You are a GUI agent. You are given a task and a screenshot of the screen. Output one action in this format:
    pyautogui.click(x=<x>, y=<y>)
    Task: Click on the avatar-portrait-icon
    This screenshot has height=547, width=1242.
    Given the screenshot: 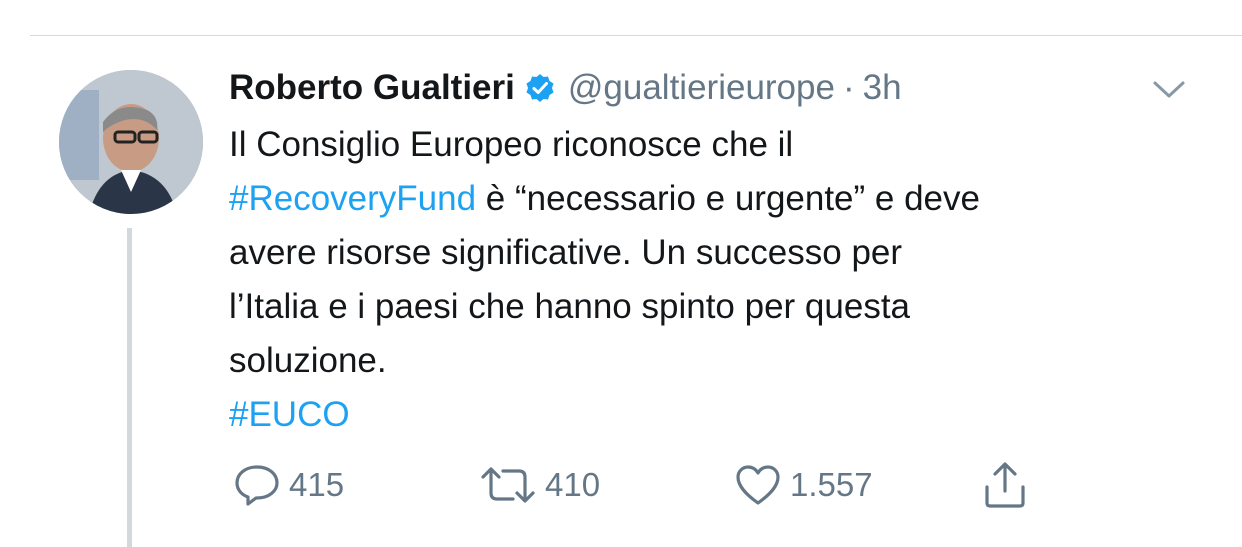 What is the action you would take?
    pyautogui.click(x=131, y=142)
    